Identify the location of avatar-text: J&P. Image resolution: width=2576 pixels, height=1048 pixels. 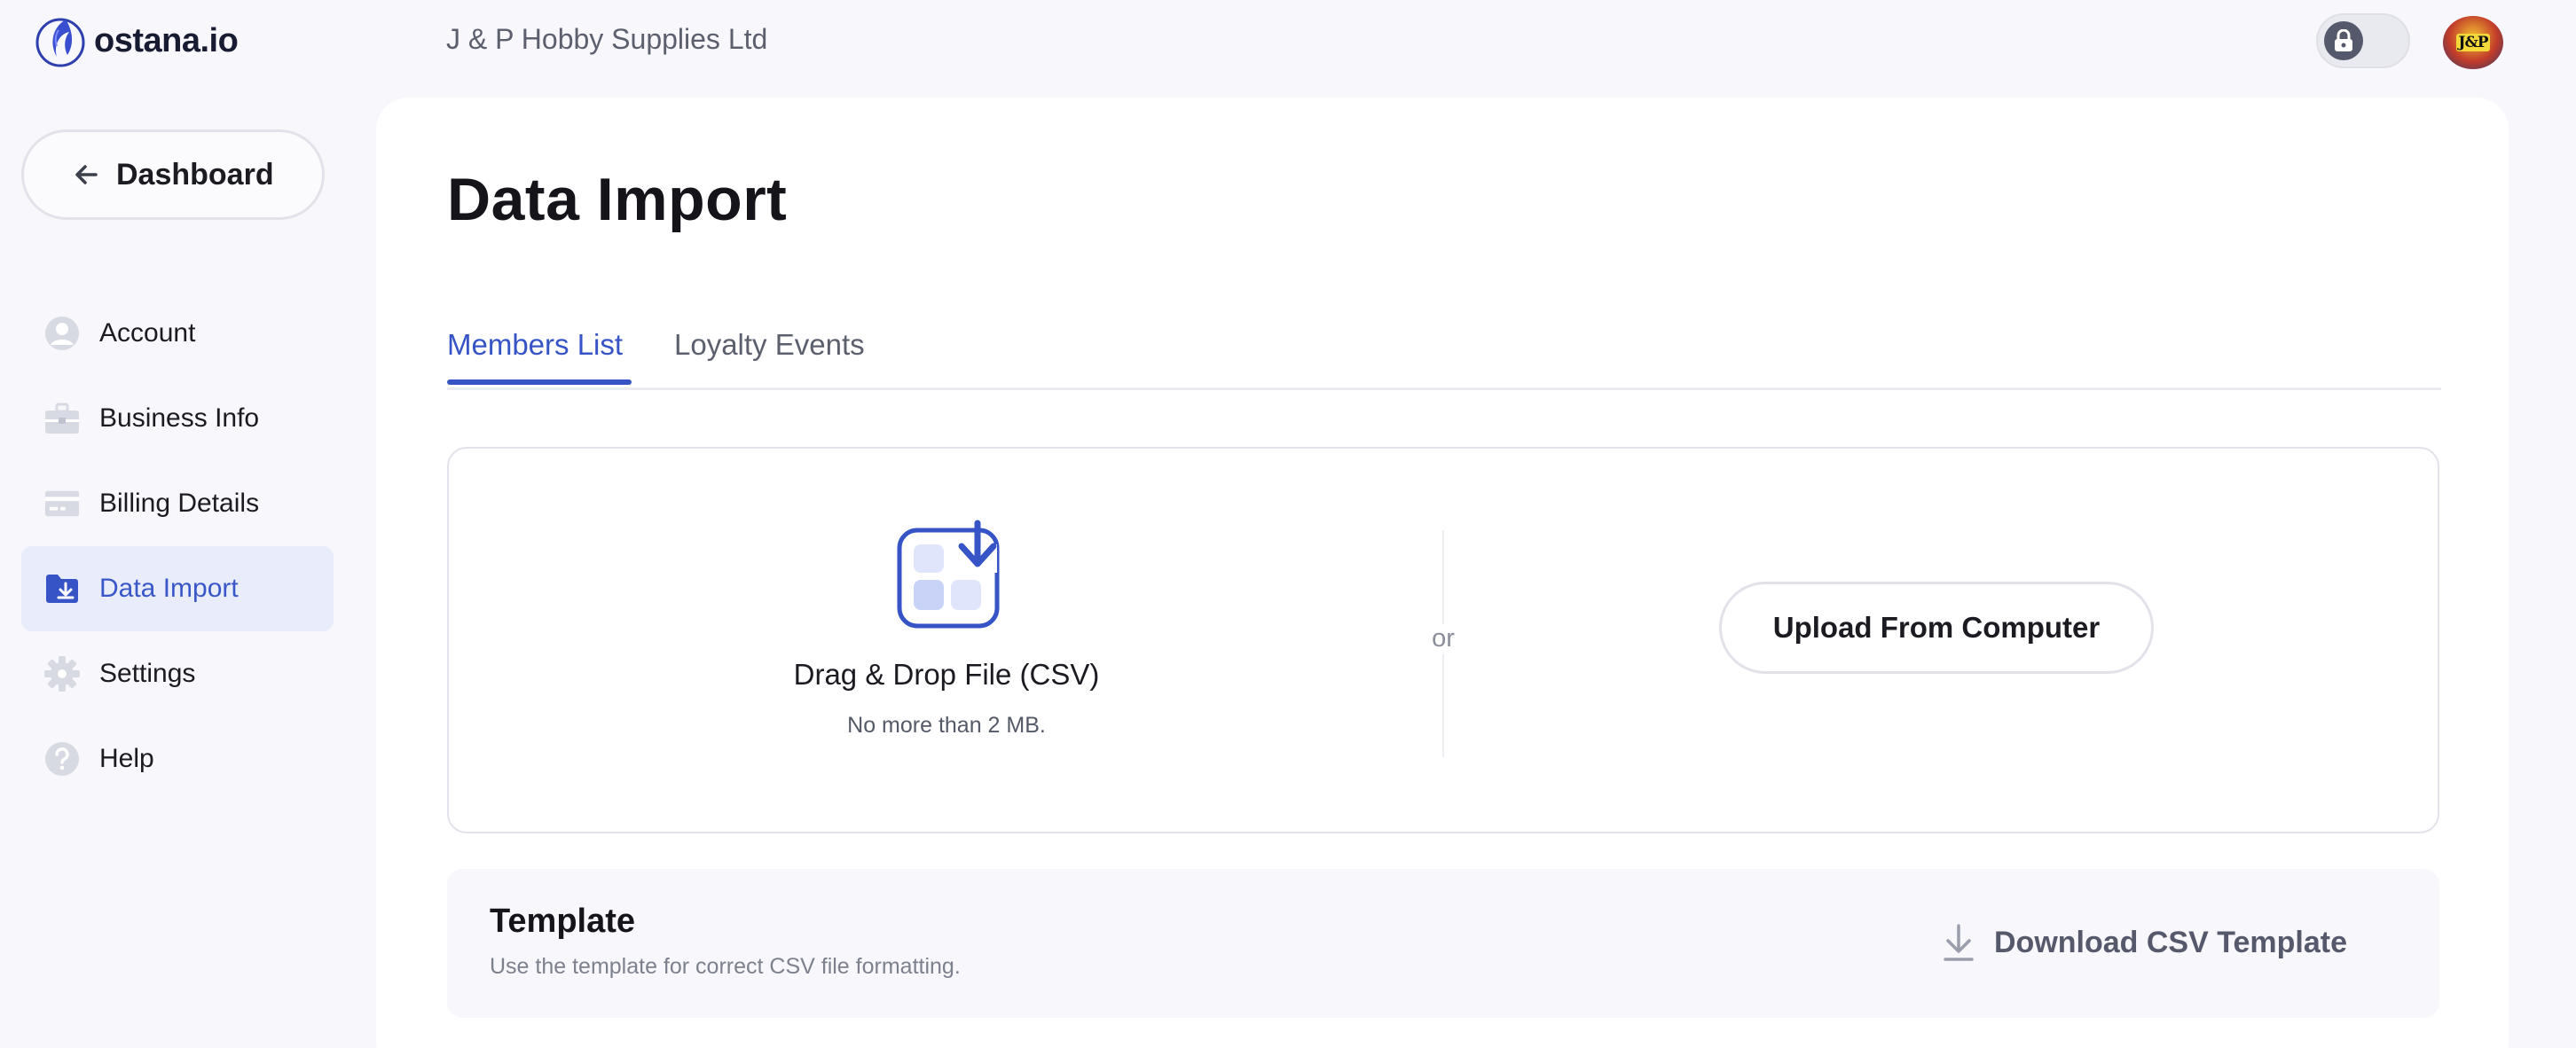
(2473, 42).